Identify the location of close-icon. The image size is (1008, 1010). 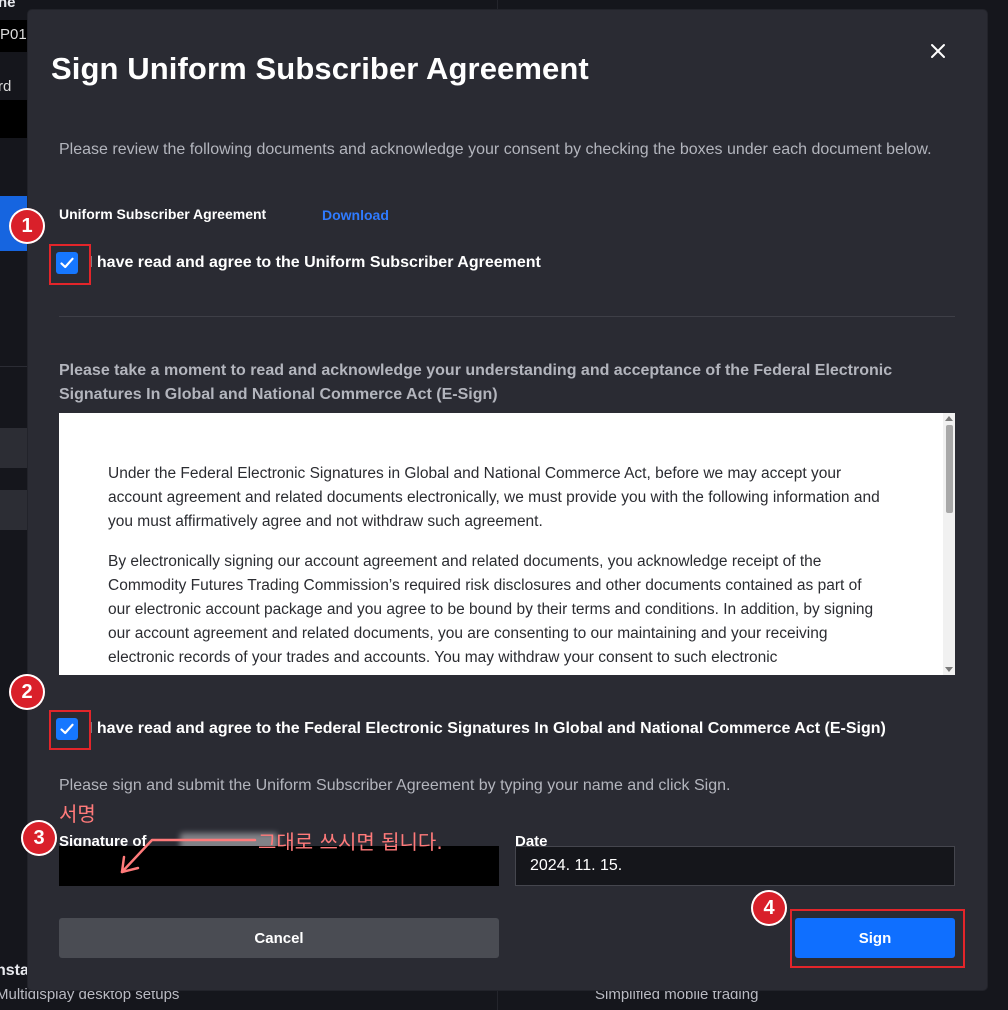
(938, 51).